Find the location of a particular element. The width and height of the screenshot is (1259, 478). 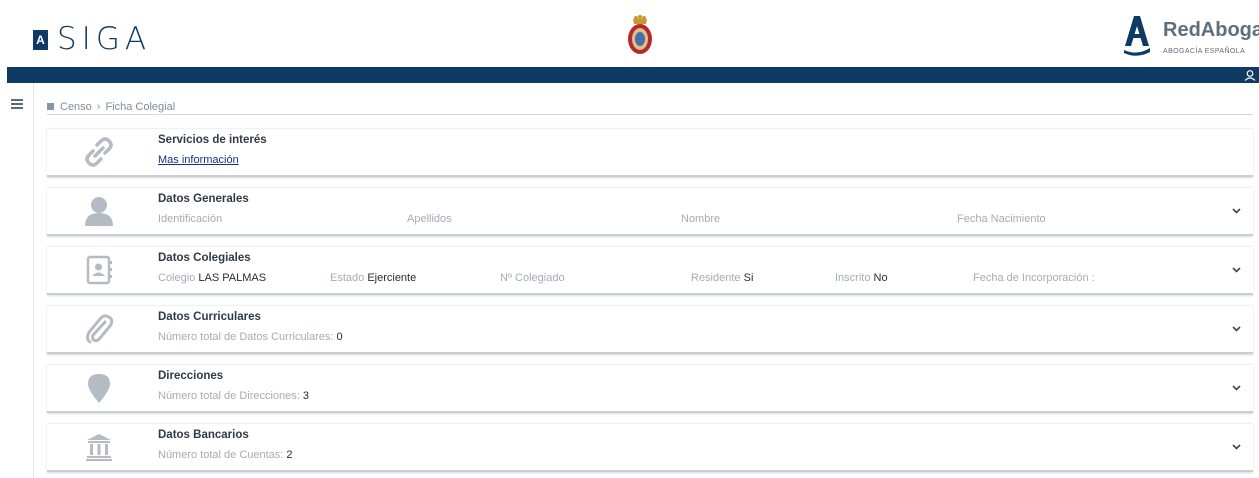

card-title: Datos Curriculares is located at coordinates (209, 317).